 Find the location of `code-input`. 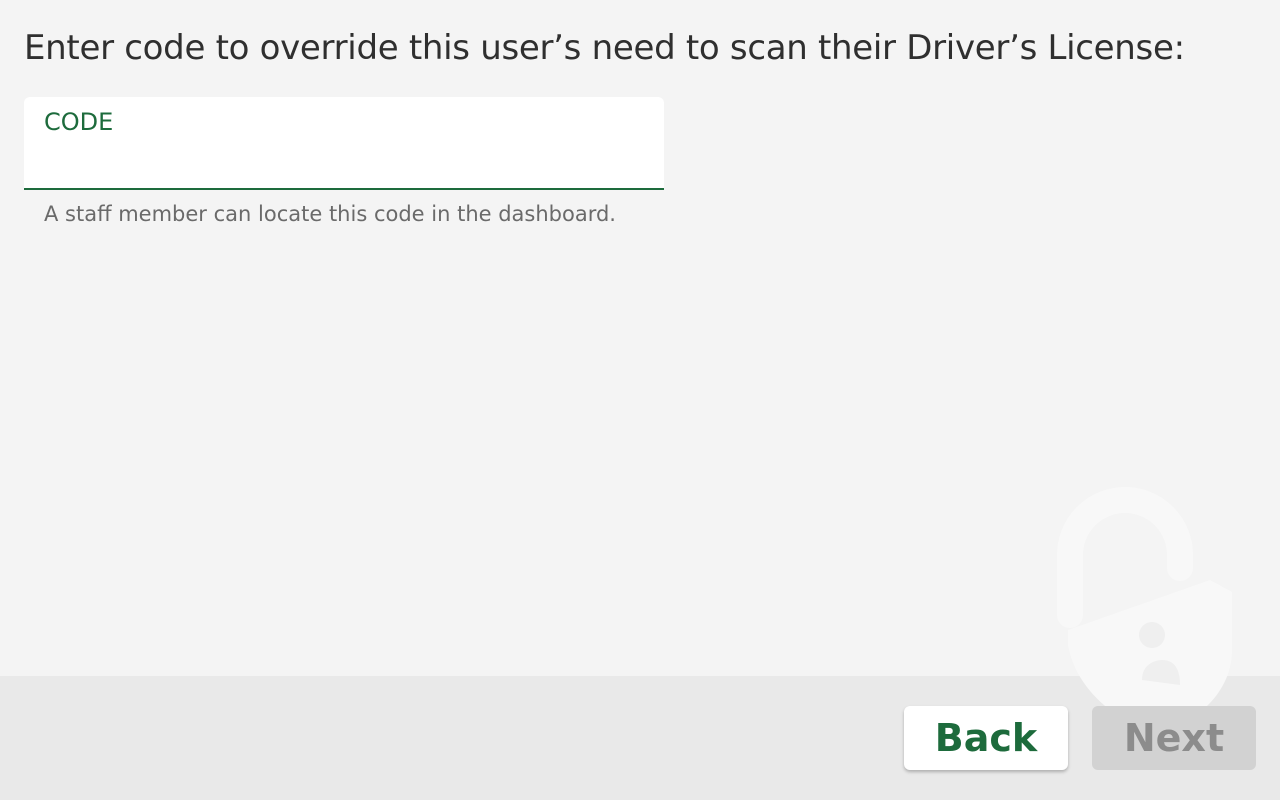

code-input is located at coordinates (344, 162).